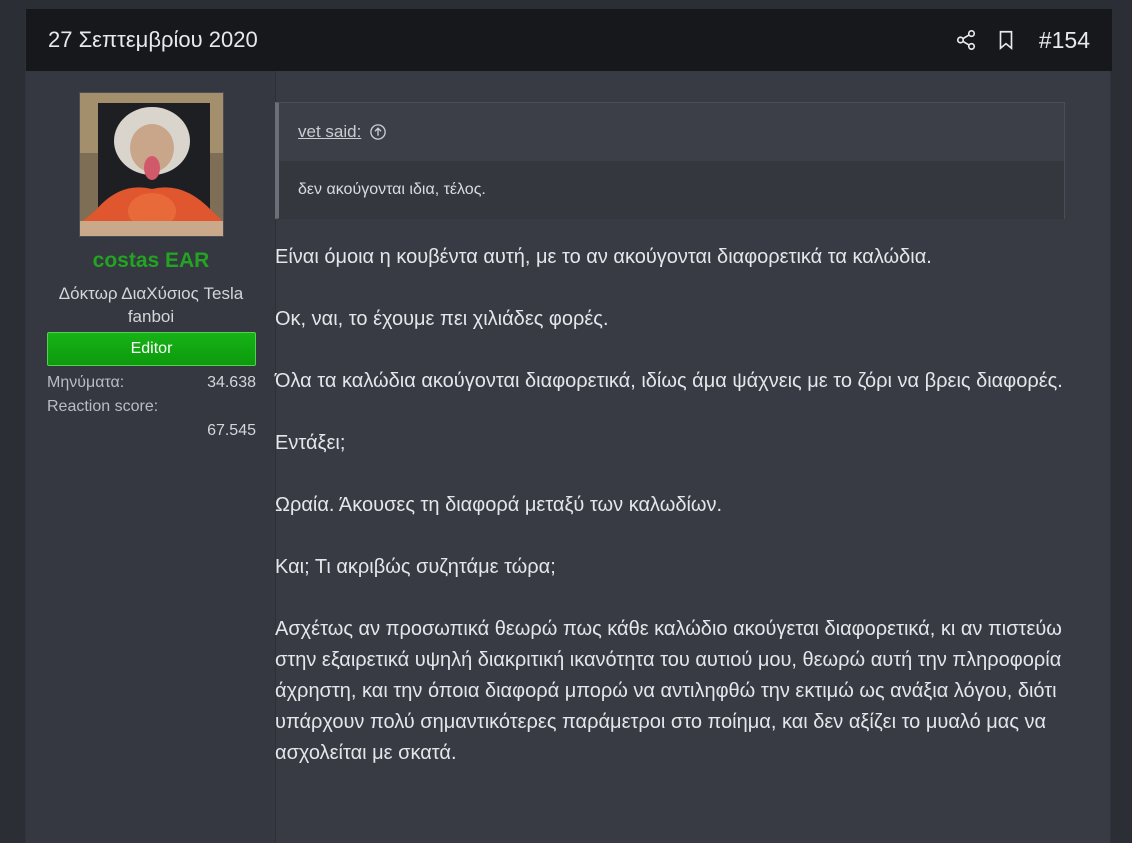 Image resolution: width=1132 pixels, height=843 pixels. I want to click on stat-reaction-label: Reaction score:, so click(103, 406).